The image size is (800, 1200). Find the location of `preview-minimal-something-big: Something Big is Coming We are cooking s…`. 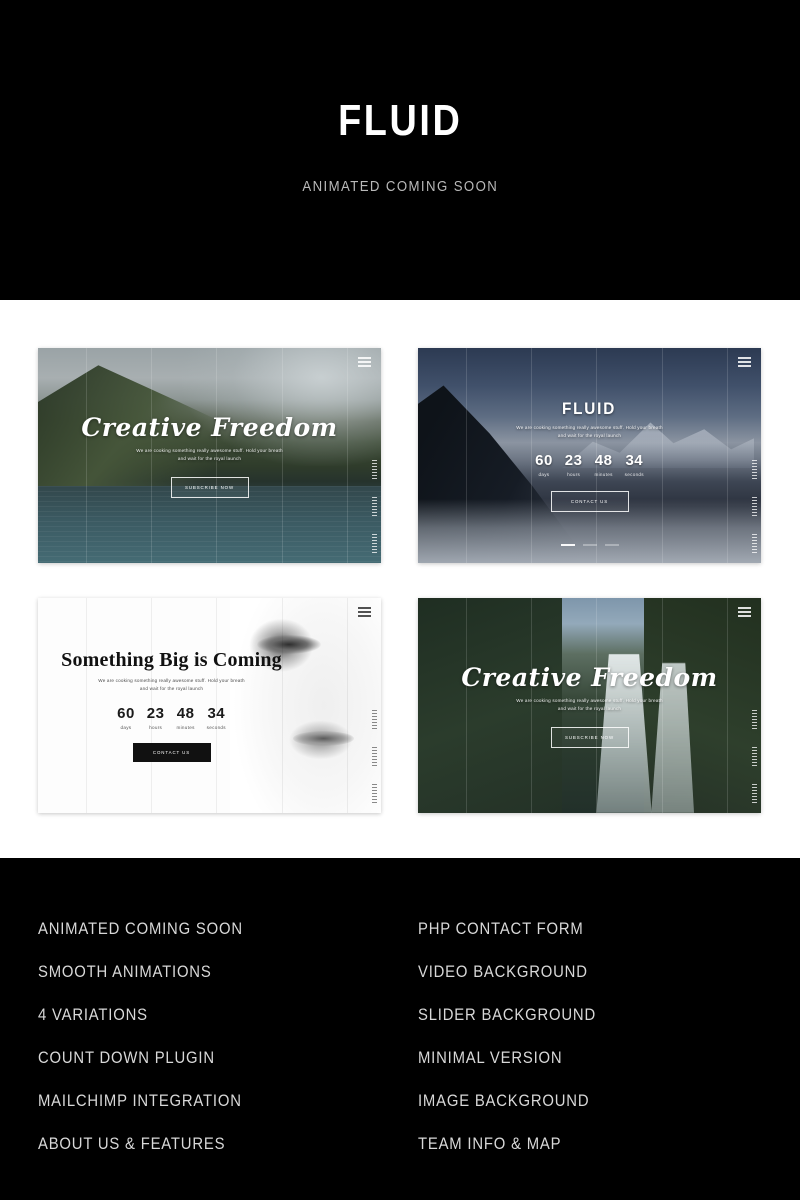

preview-minimal-something-big: Something Big is Coming We are cooking s… is located at coordinates (209, 705).